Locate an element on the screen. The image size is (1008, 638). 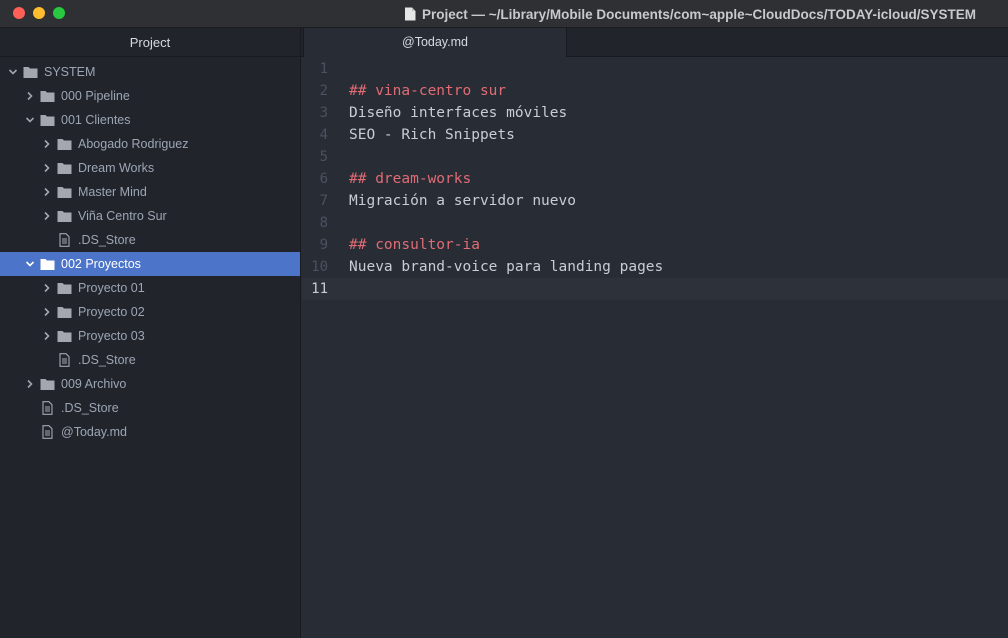
editor-line: 11 is located at coordinates (655, 289).